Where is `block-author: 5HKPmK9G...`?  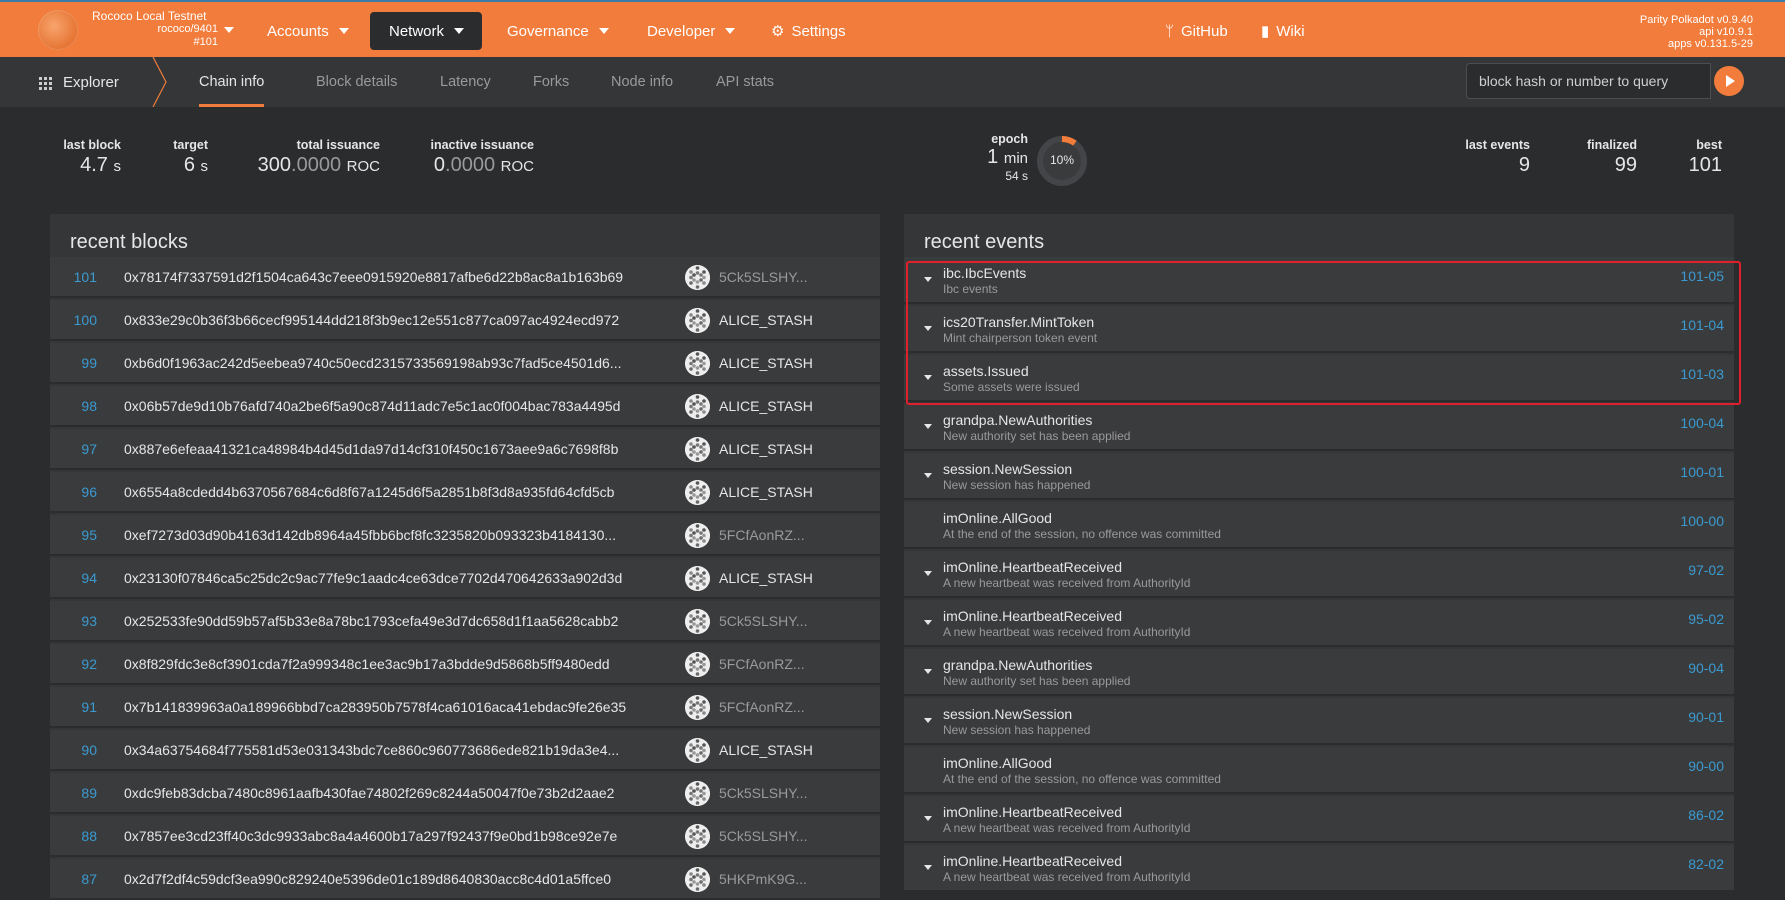
block-author: 5HKPmK9G... is located at coordinates (763, 879).